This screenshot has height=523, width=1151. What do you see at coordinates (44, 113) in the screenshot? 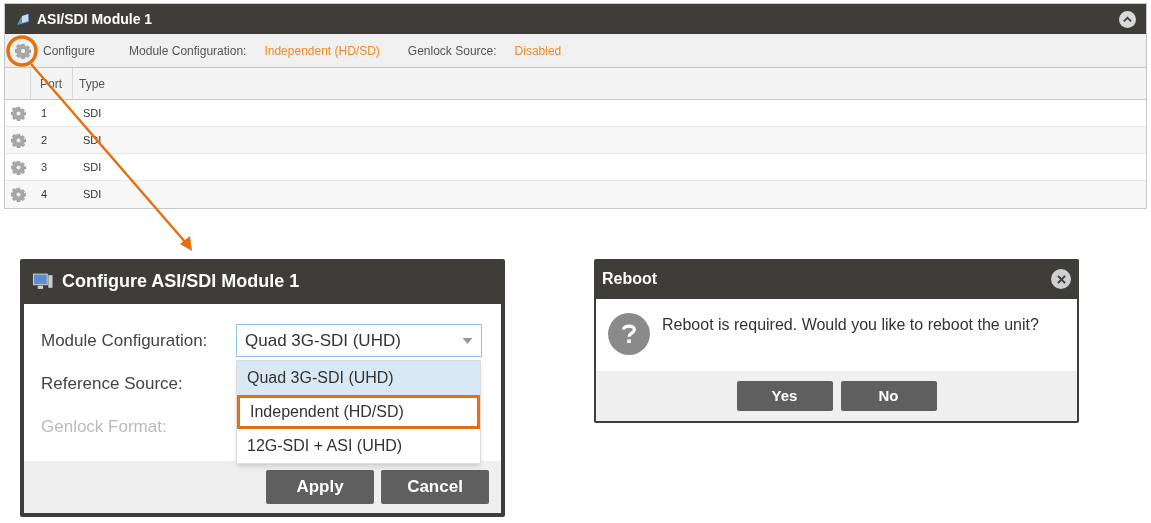
I see `table-cell-text: 1` at bounding box center [44, 113].